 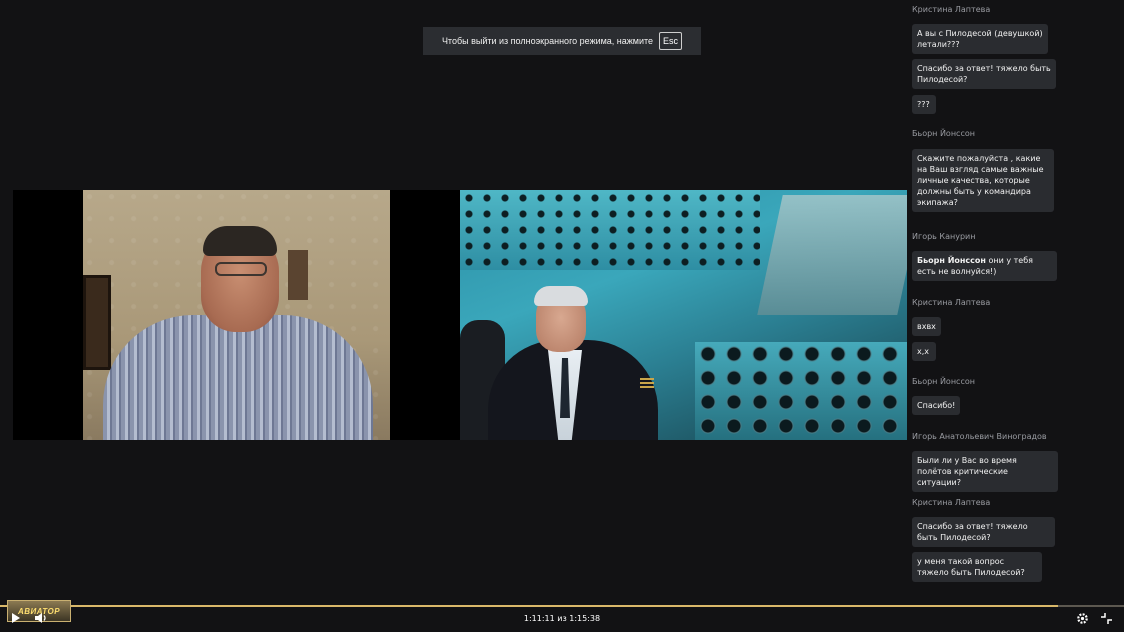 I want to click on wall-picture, so click(x=298, y=275).